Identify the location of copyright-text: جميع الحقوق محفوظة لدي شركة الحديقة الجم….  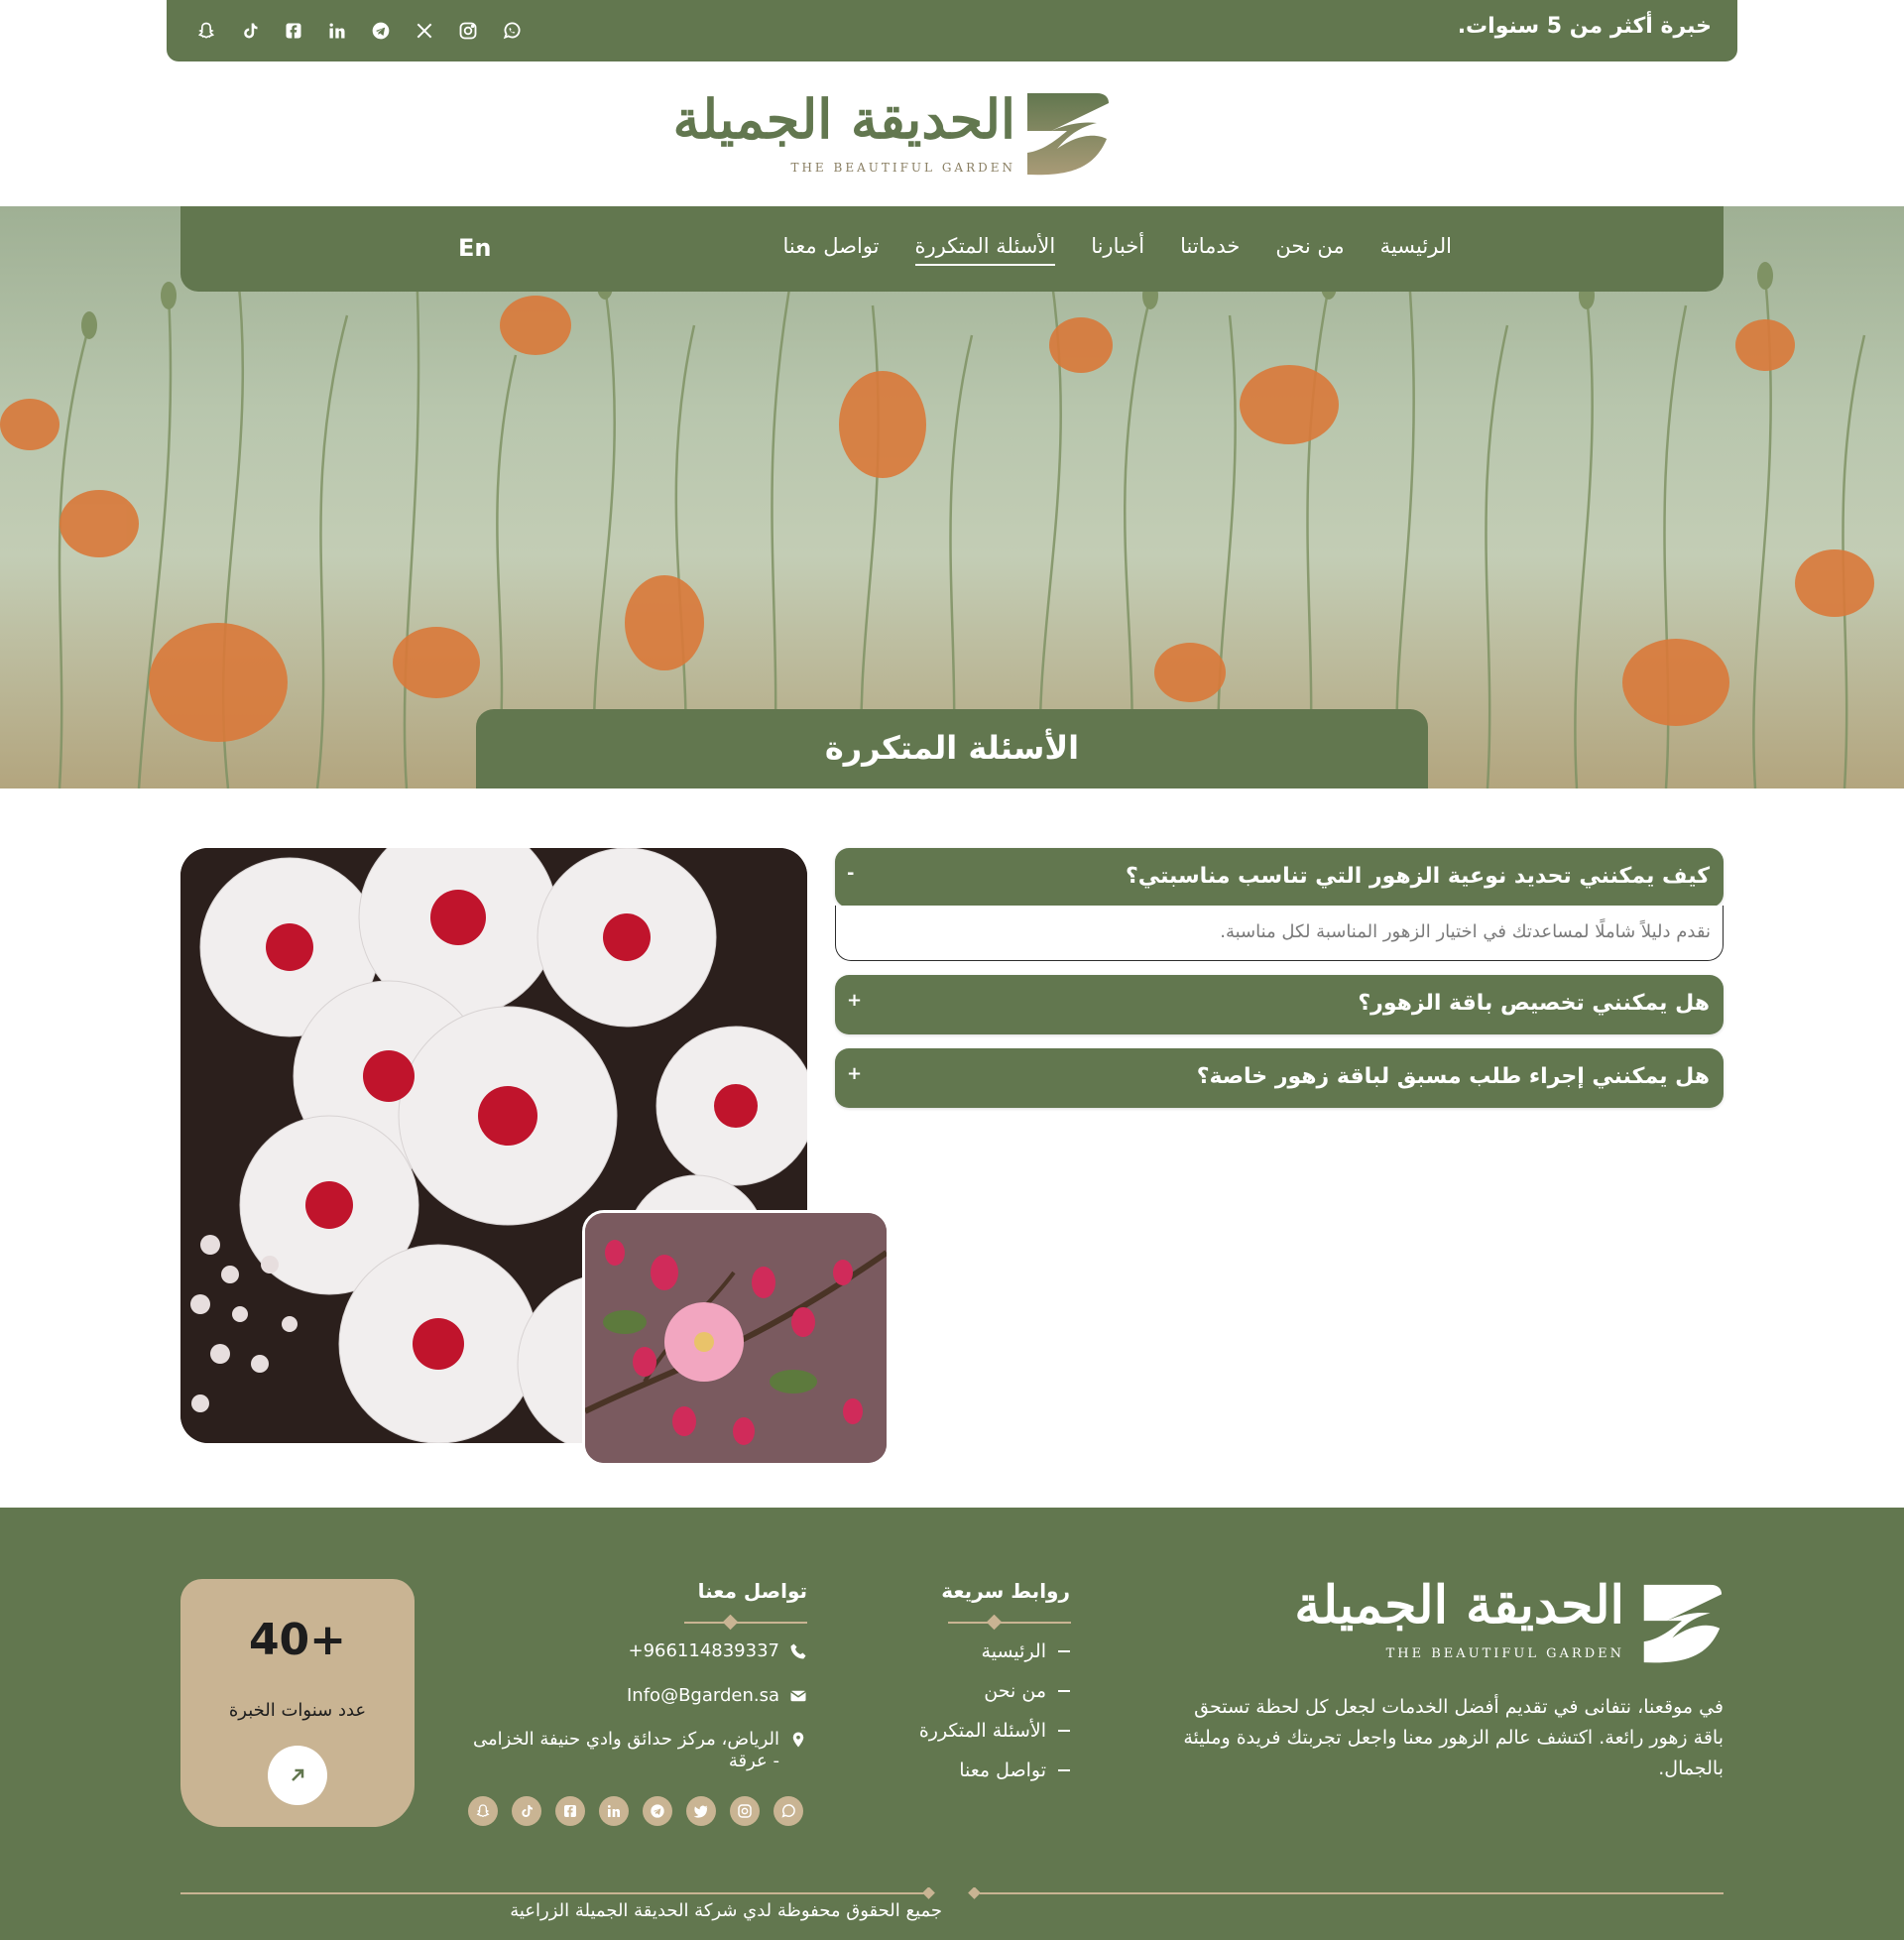
(726, 1910).